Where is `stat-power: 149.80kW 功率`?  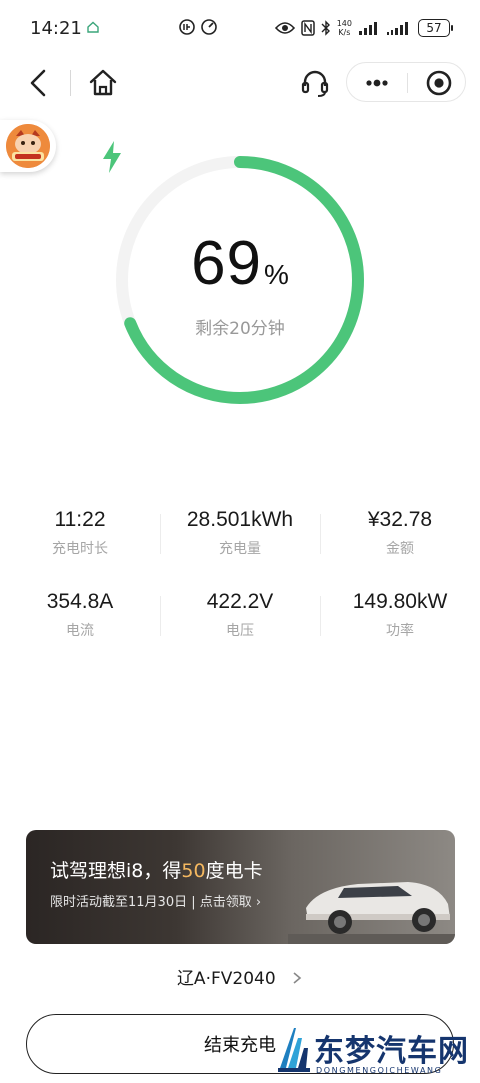 stat-power: 149.80kW 功率 is located at coordinates (400, 615).